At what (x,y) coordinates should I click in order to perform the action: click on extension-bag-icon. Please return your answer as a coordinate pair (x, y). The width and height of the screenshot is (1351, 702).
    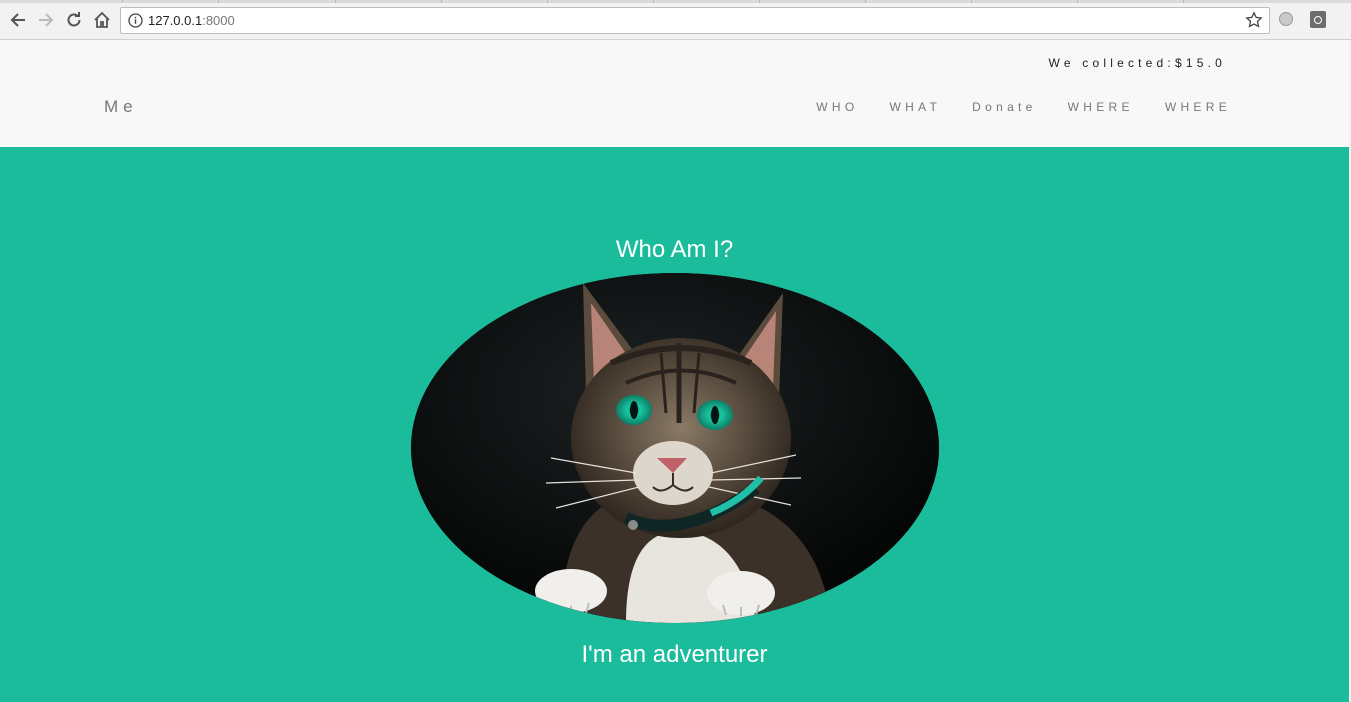
    Looking at the image, I should click on (1318, 19).